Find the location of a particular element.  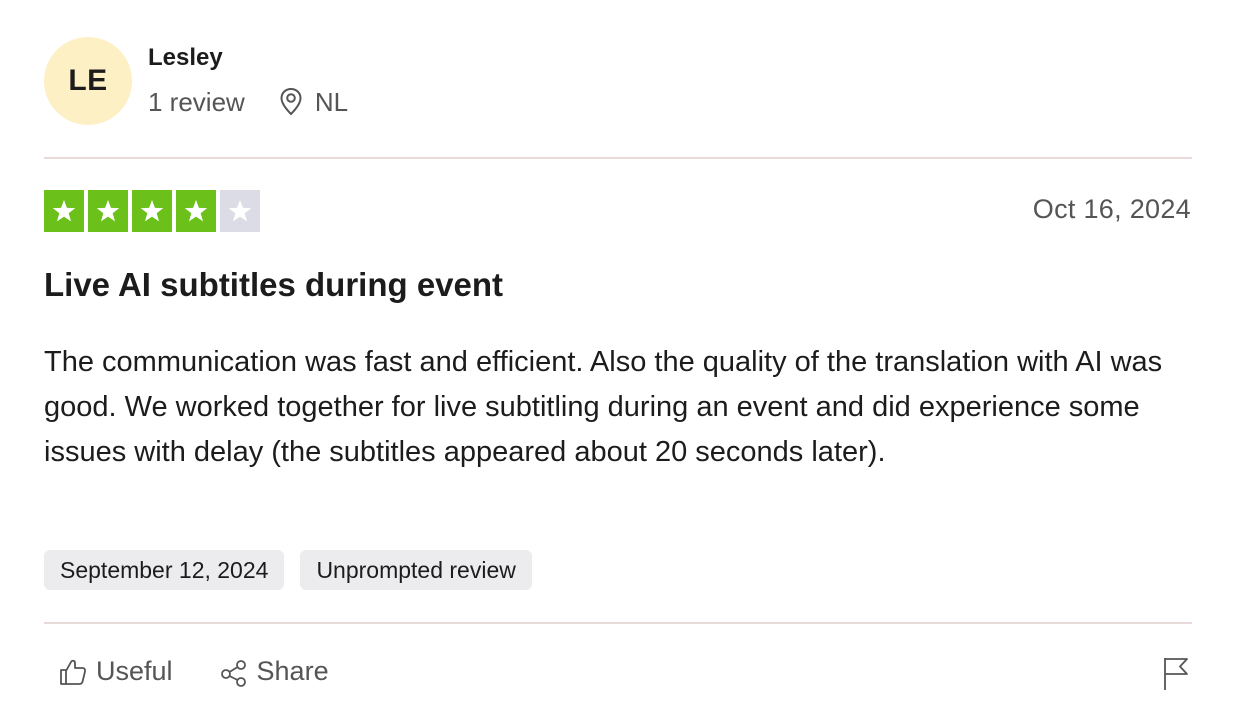

thumbs-up-icon is located at coordinates (73, 672).